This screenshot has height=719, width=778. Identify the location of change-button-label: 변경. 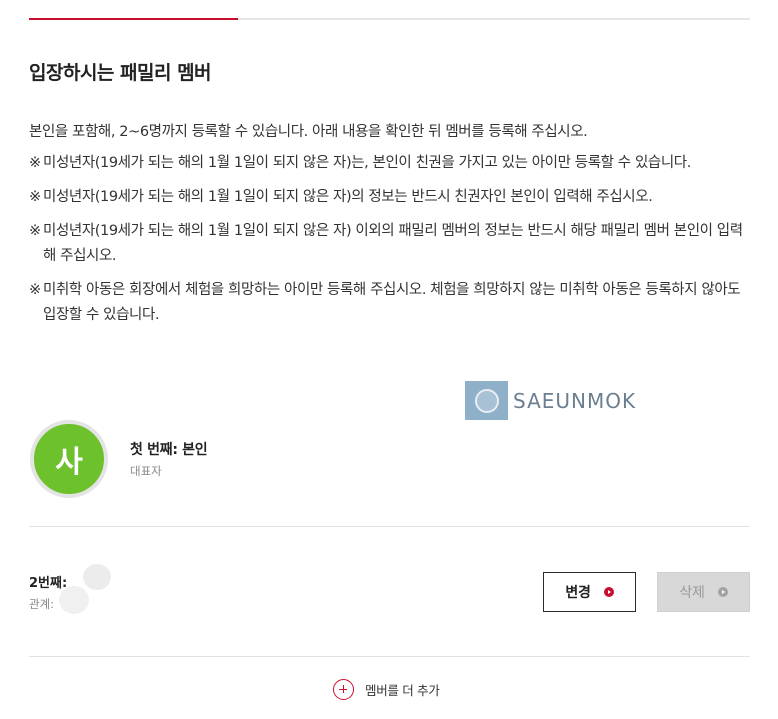
(578, 593).